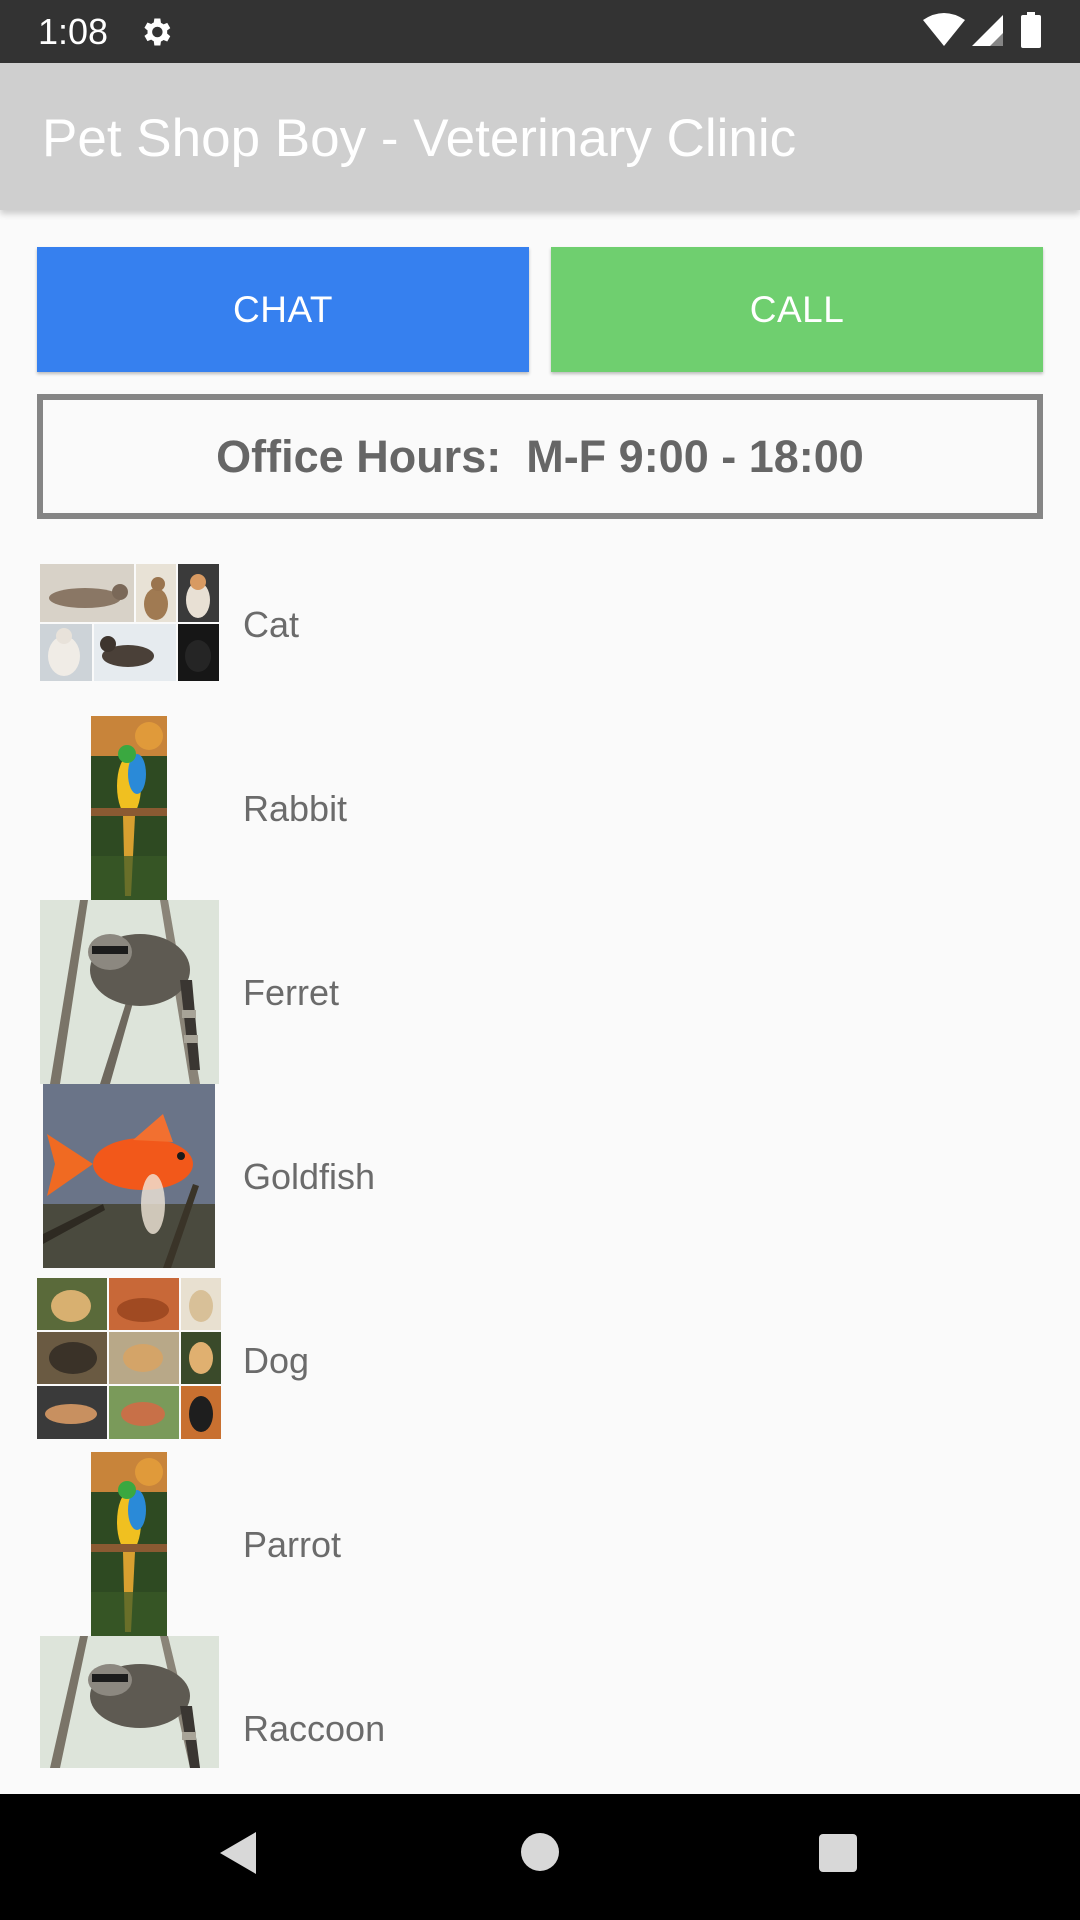 The height and width of the screenshot is (1920, 1080). Describe the element at coordinates (73, 31) in the screenshot. I see `status-time: 1:08` at that location.